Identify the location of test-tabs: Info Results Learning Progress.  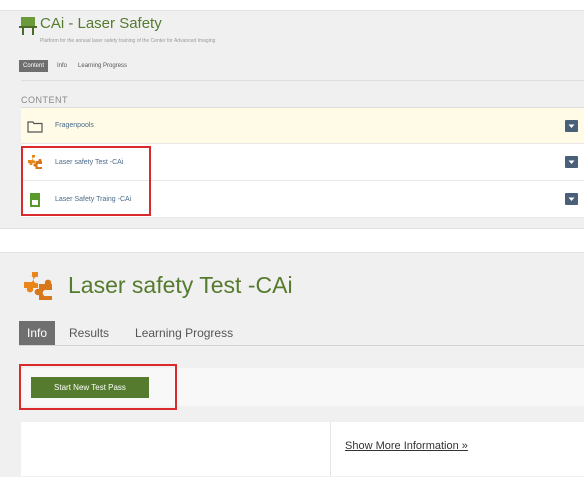
(130, 333).